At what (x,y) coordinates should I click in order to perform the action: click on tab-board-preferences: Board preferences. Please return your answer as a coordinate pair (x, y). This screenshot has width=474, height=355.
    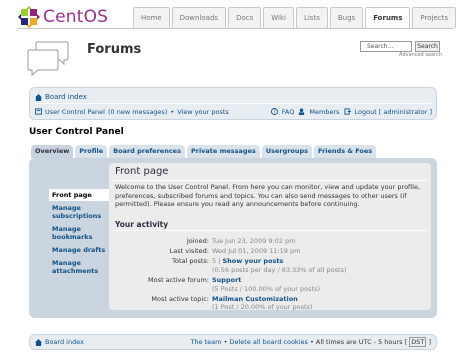
    Looking at the image, I should click on (147, 151).